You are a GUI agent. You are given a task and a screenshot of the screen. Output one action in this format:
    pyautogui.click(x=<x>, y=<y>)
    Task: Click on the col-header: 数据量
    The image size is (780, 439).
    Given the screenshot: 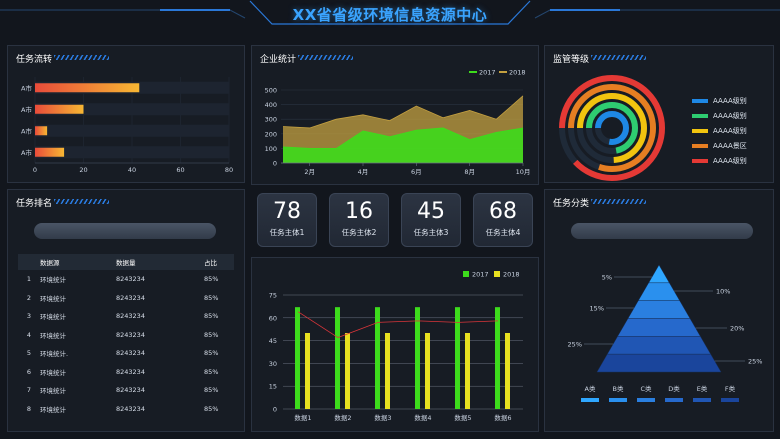 What is the action you would take?
    pyautogui.click(x=126, y=263)
    